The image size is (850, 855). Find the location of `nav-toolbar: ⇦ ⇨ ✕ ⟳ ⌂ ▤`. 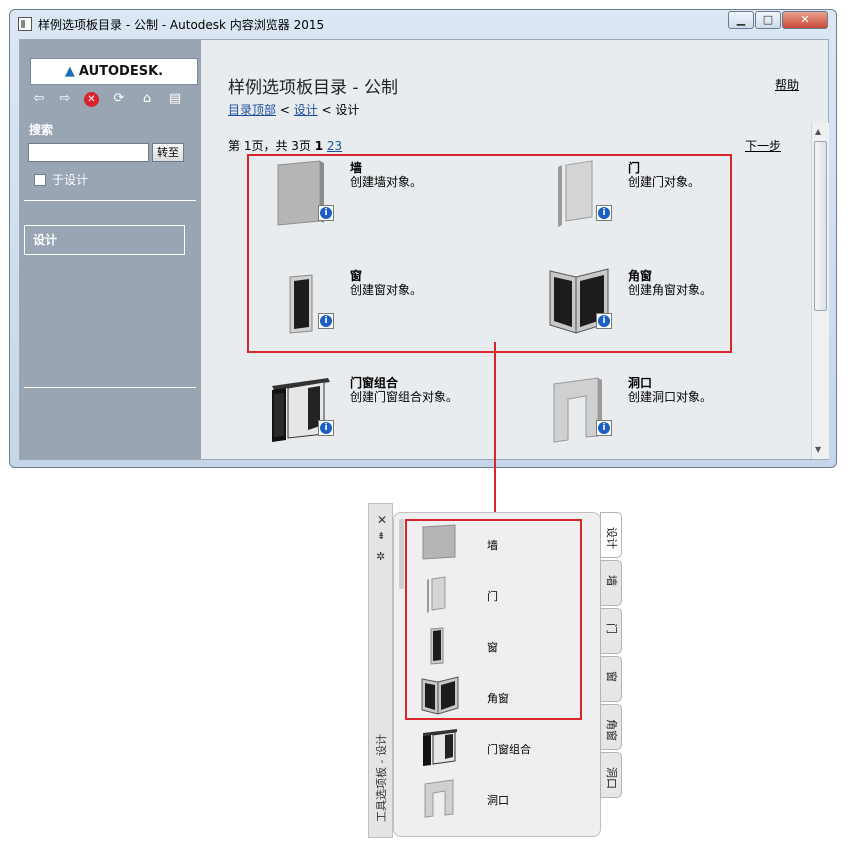

nav-toolbar: ⇦ ⇨ ✕ ⟳ ⌂ ▤ is located at coordinates (114, 101).